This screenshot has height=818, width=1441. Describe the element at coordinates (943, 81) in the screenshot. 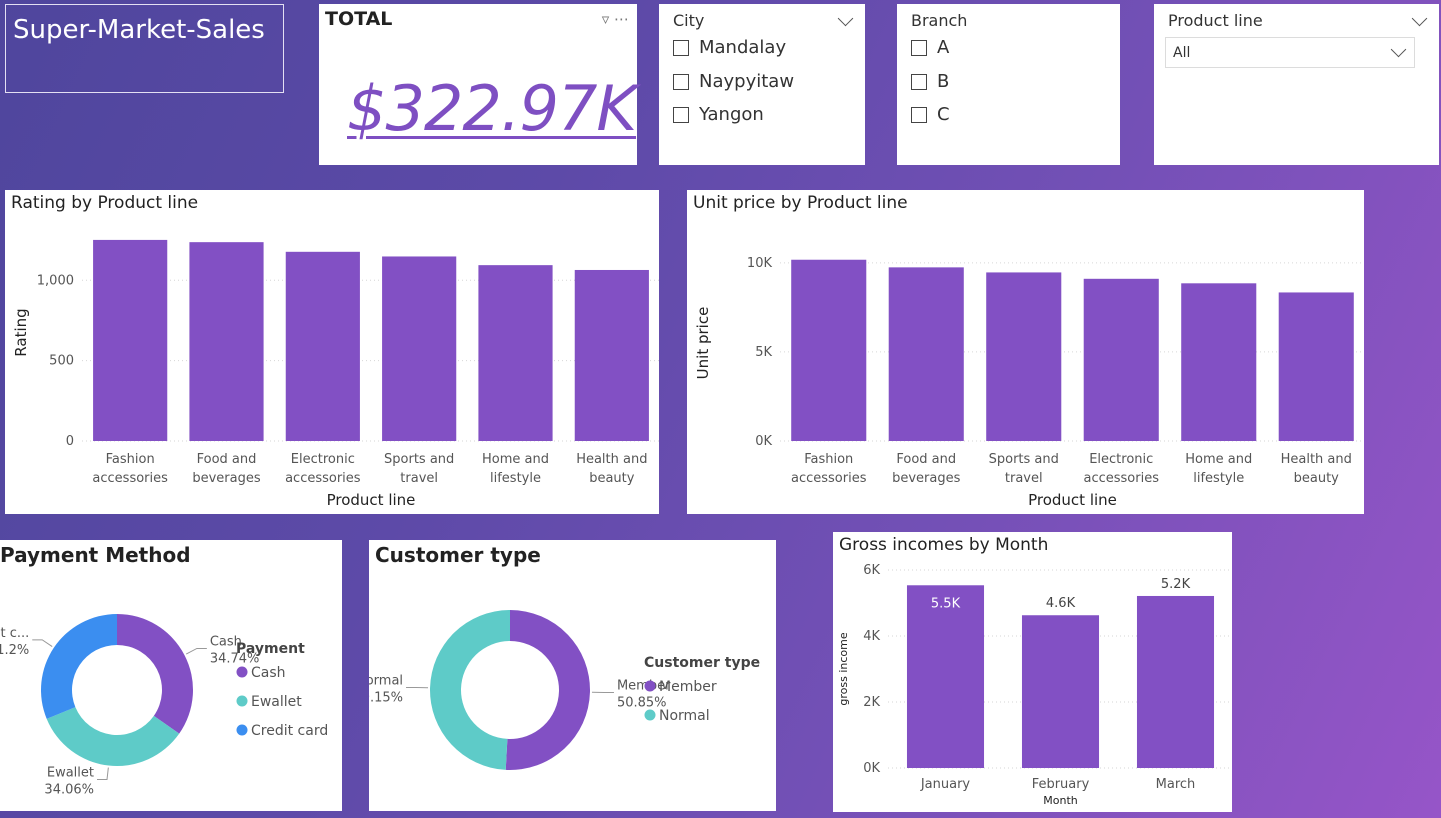

I see `branch-option-label: B` at that location.